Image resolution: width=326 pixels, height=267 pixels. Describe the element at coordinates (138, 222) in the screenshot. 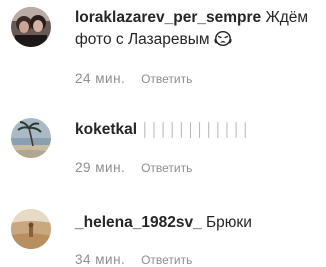

I see `comment-username: _helena_1982sv_` at that location.